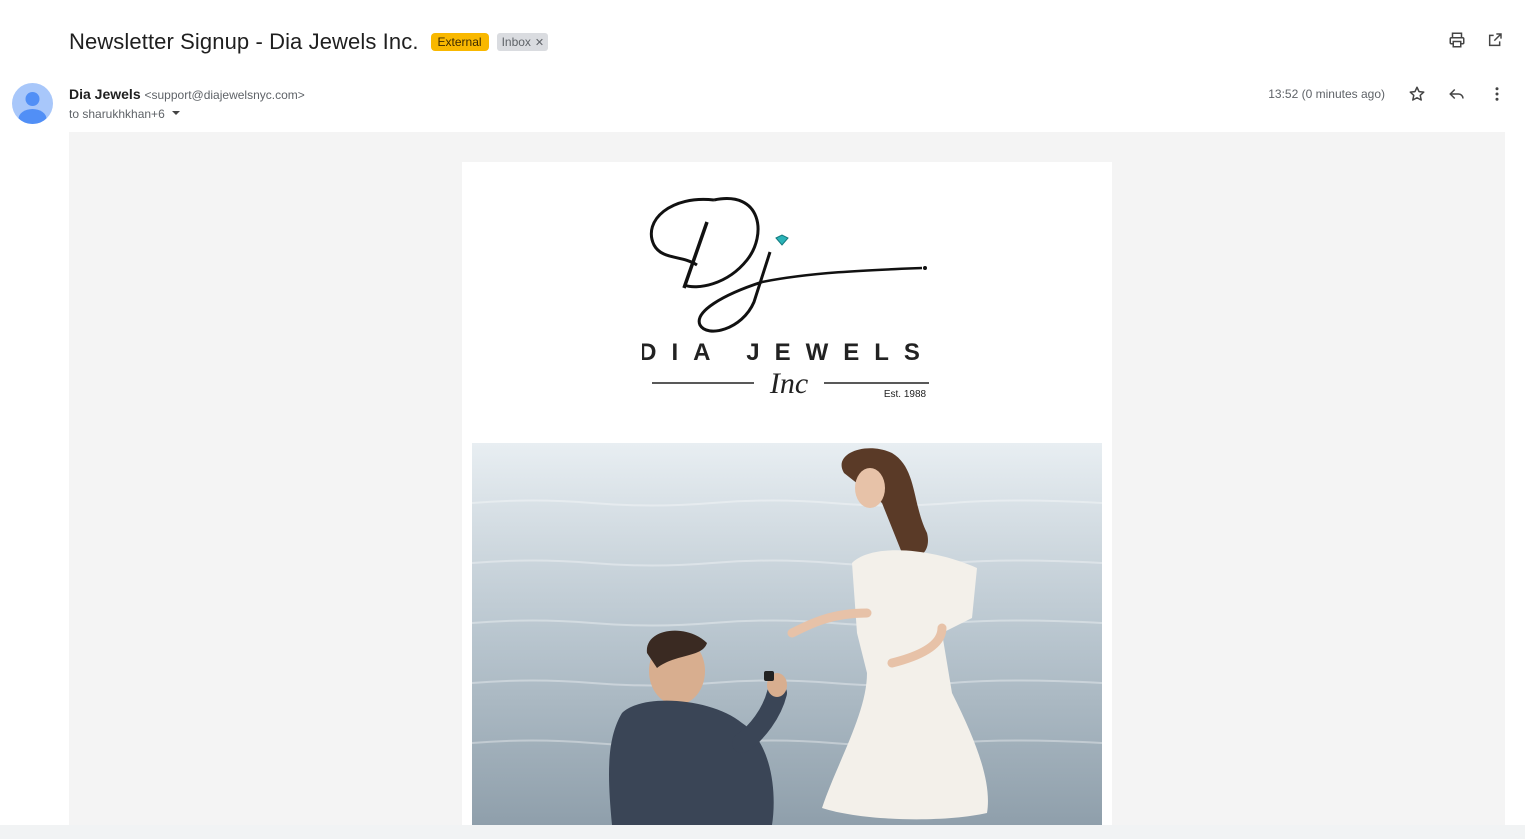  Describe the element at coordinates (785, 297) in the screenshot. I see `dia-jewels-logo: DIA JEWELS Inc Est. 1988` at that location.